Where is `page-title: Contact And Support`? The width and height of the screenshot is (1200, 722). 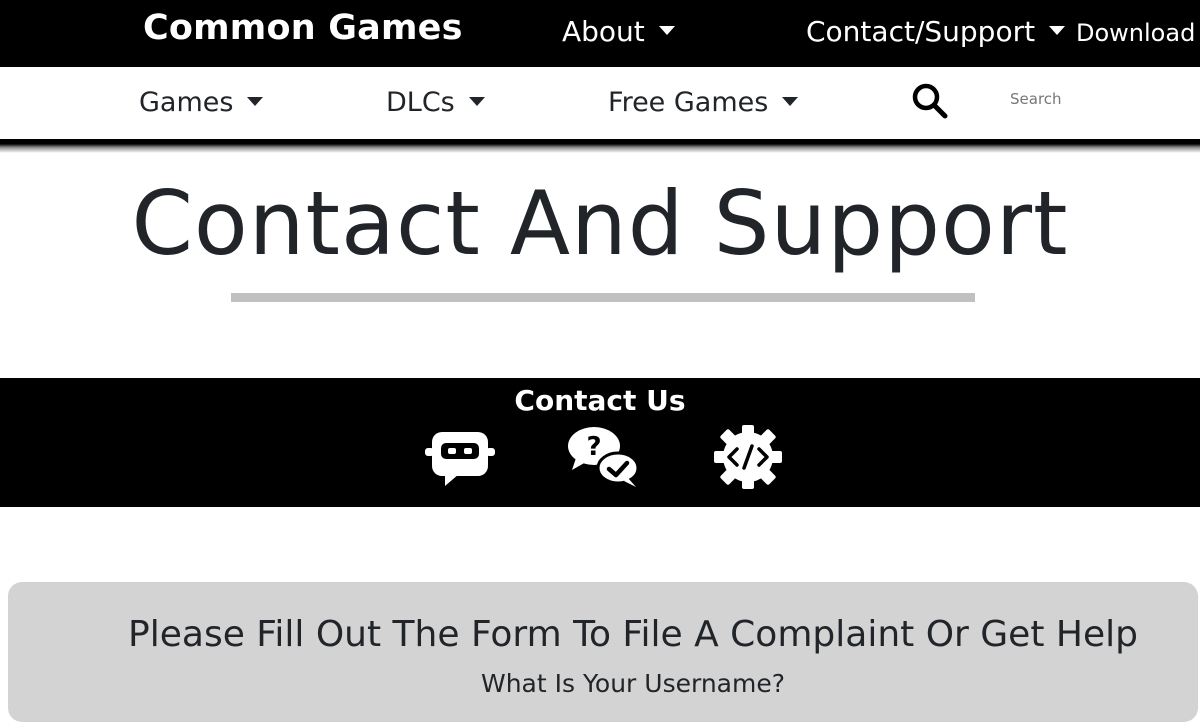
page-title: Contact And Support is located at coordinates (600, 223).